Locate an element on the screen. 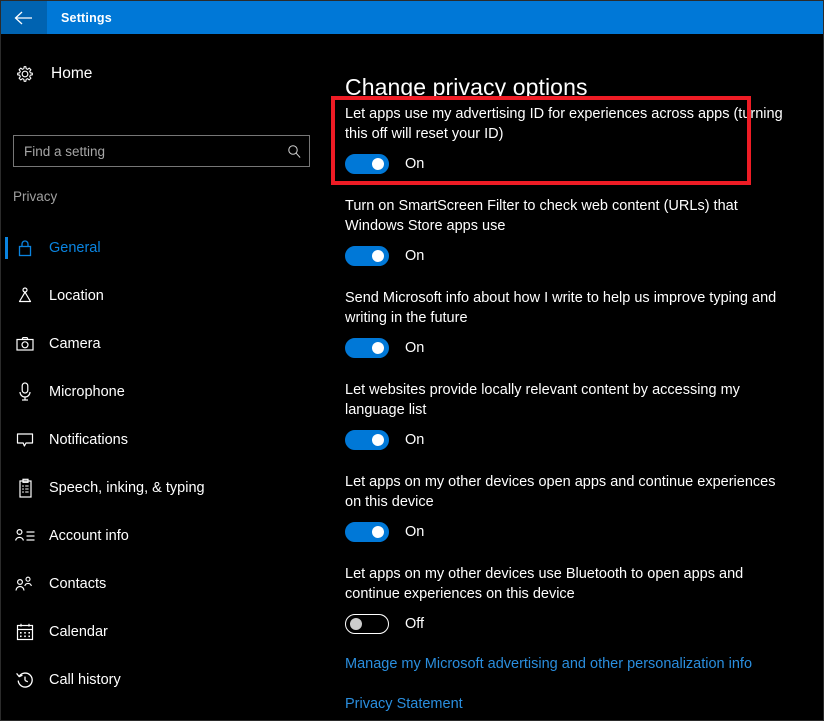 The height and width of the screenshot is (721, 824). calendar-icon is located at coordinates (25, 632).